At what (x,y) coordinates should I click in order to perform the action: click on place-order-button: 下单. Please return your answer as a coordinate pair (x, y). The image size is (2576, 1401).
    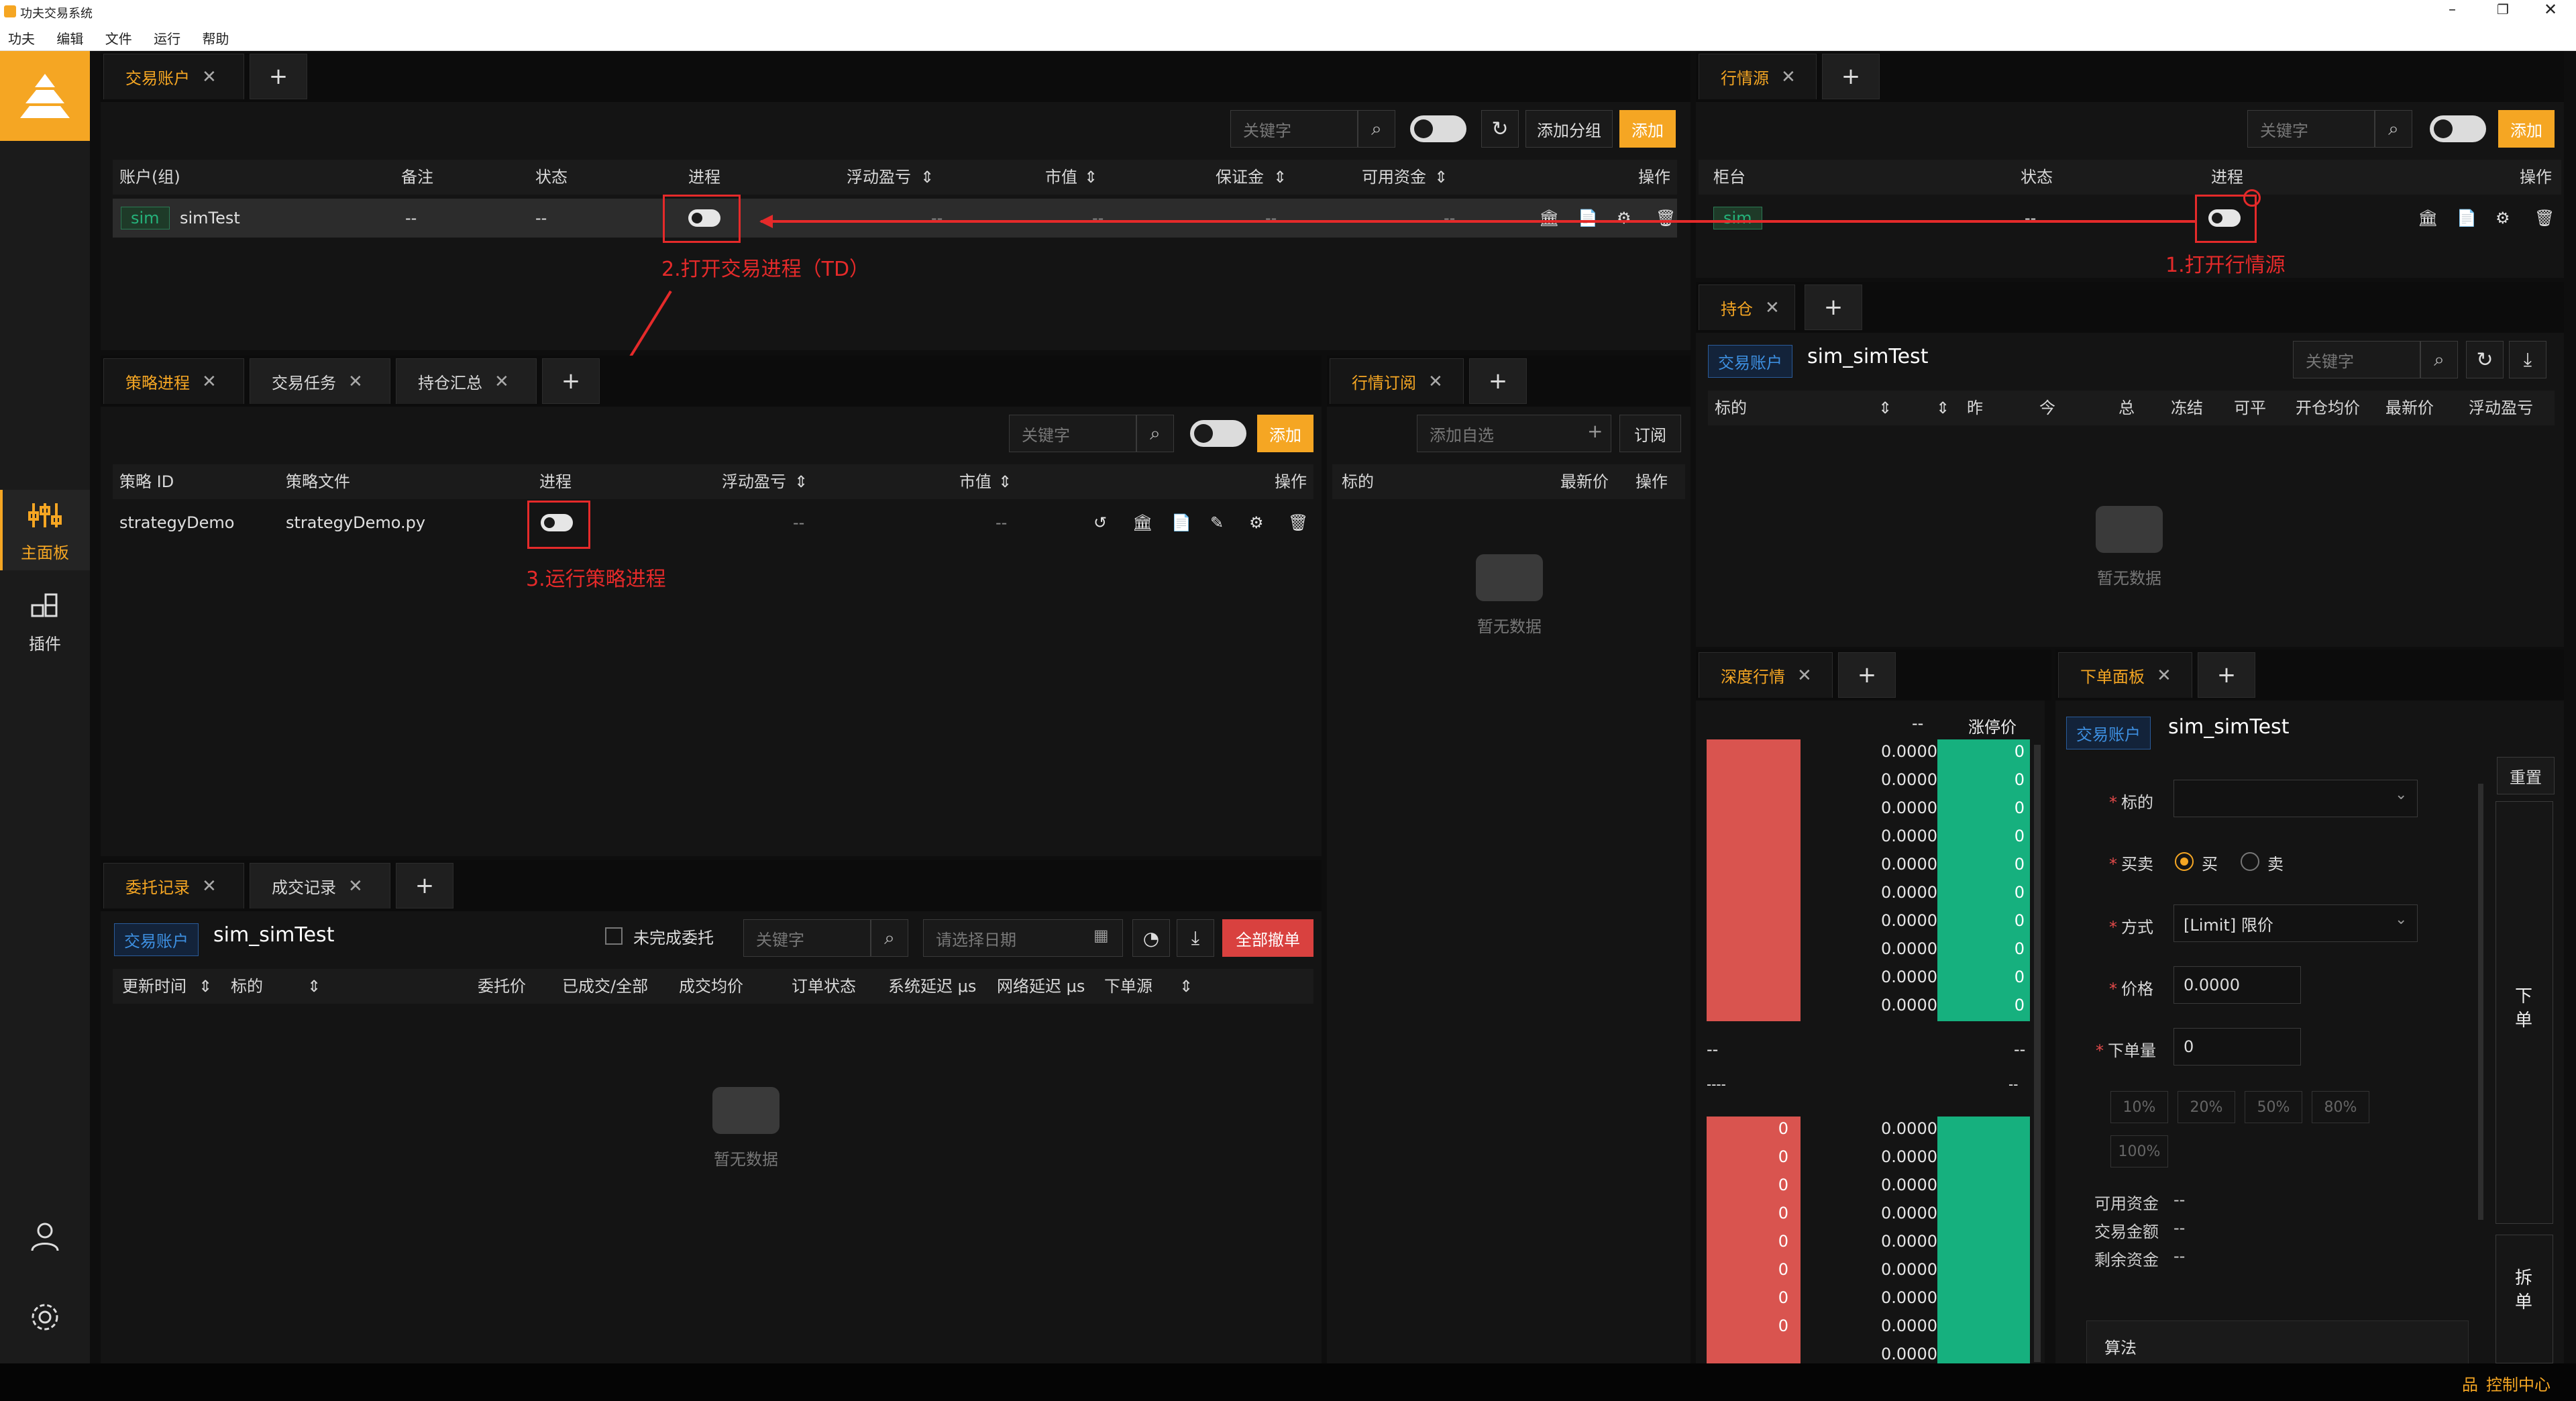
    Looking at the image, I should click on (2524, 1013).